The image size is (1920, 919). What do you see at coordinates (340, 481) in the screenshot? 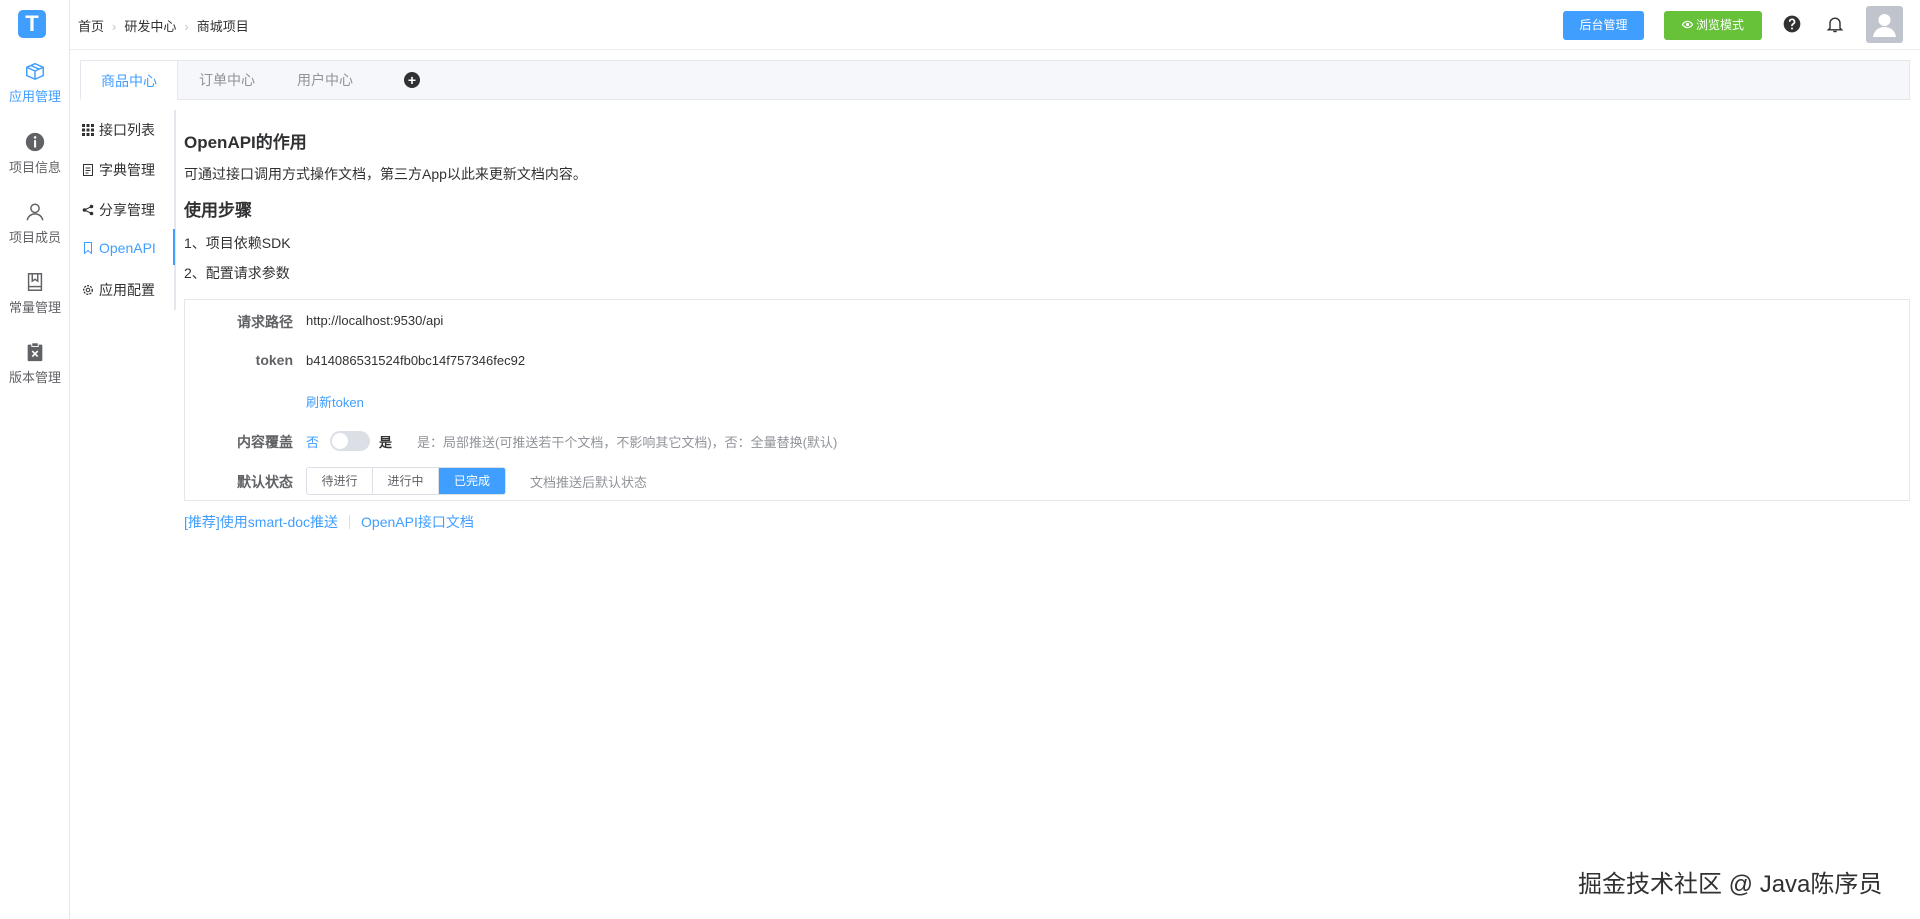
I see `status-option-pending: 待进行` at bounding box center [340, 481].